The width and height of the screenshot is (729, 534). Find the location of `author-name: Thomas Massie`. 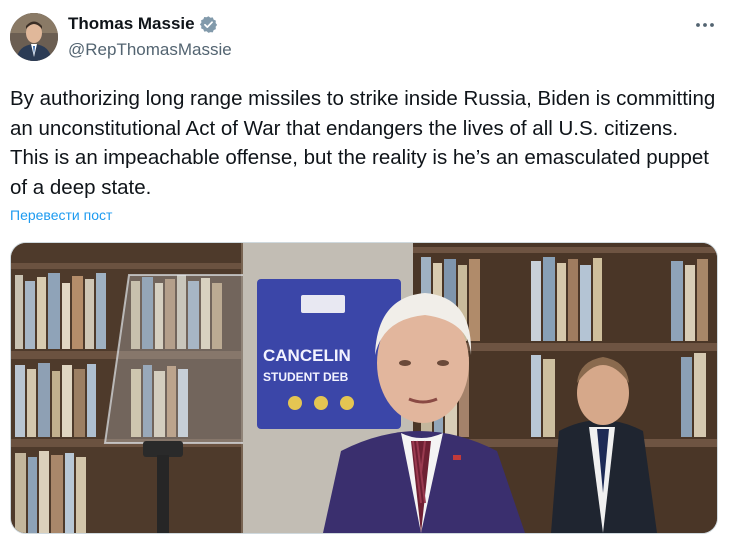

author-name: Thomas Massie is located at coordinates (131, 24).